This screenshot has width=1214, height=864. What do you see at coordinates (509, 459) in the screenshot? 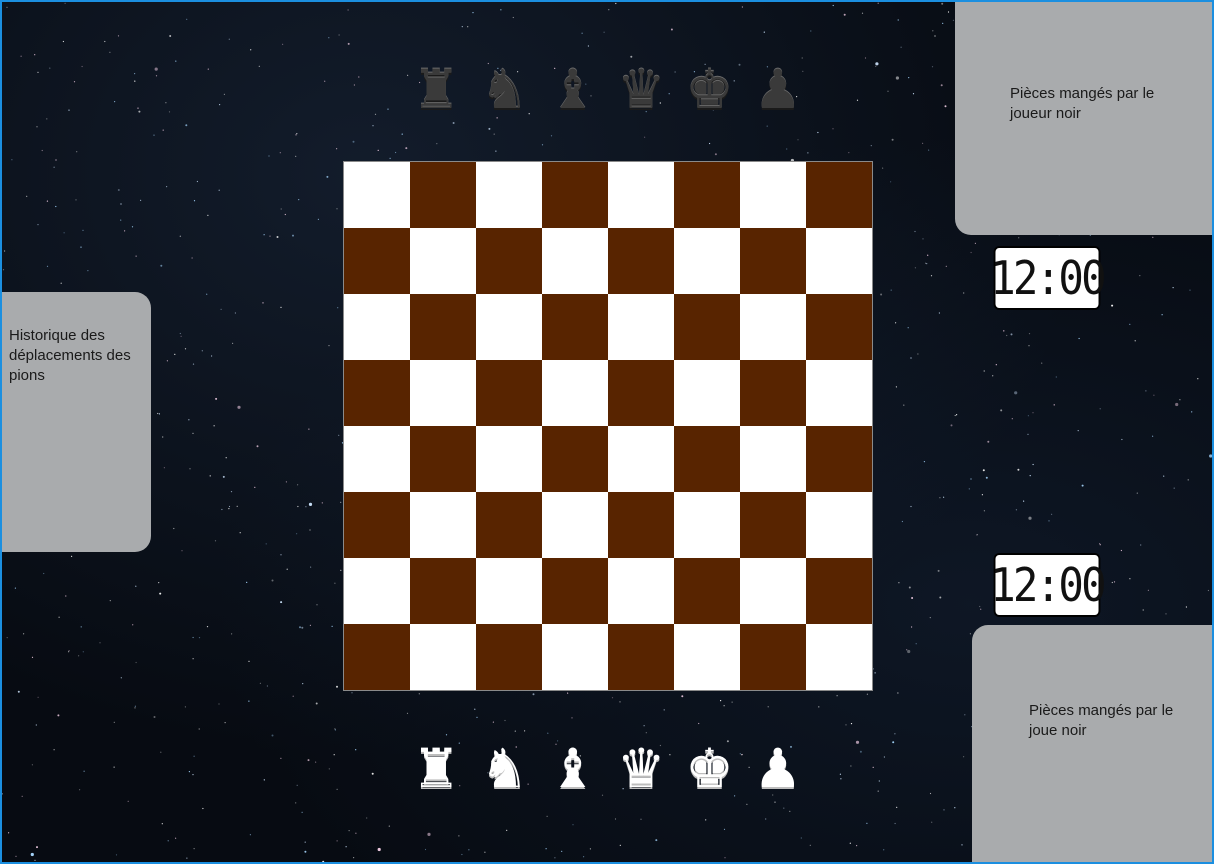
I see `board-square-c4` at bounding box center [509, 459].